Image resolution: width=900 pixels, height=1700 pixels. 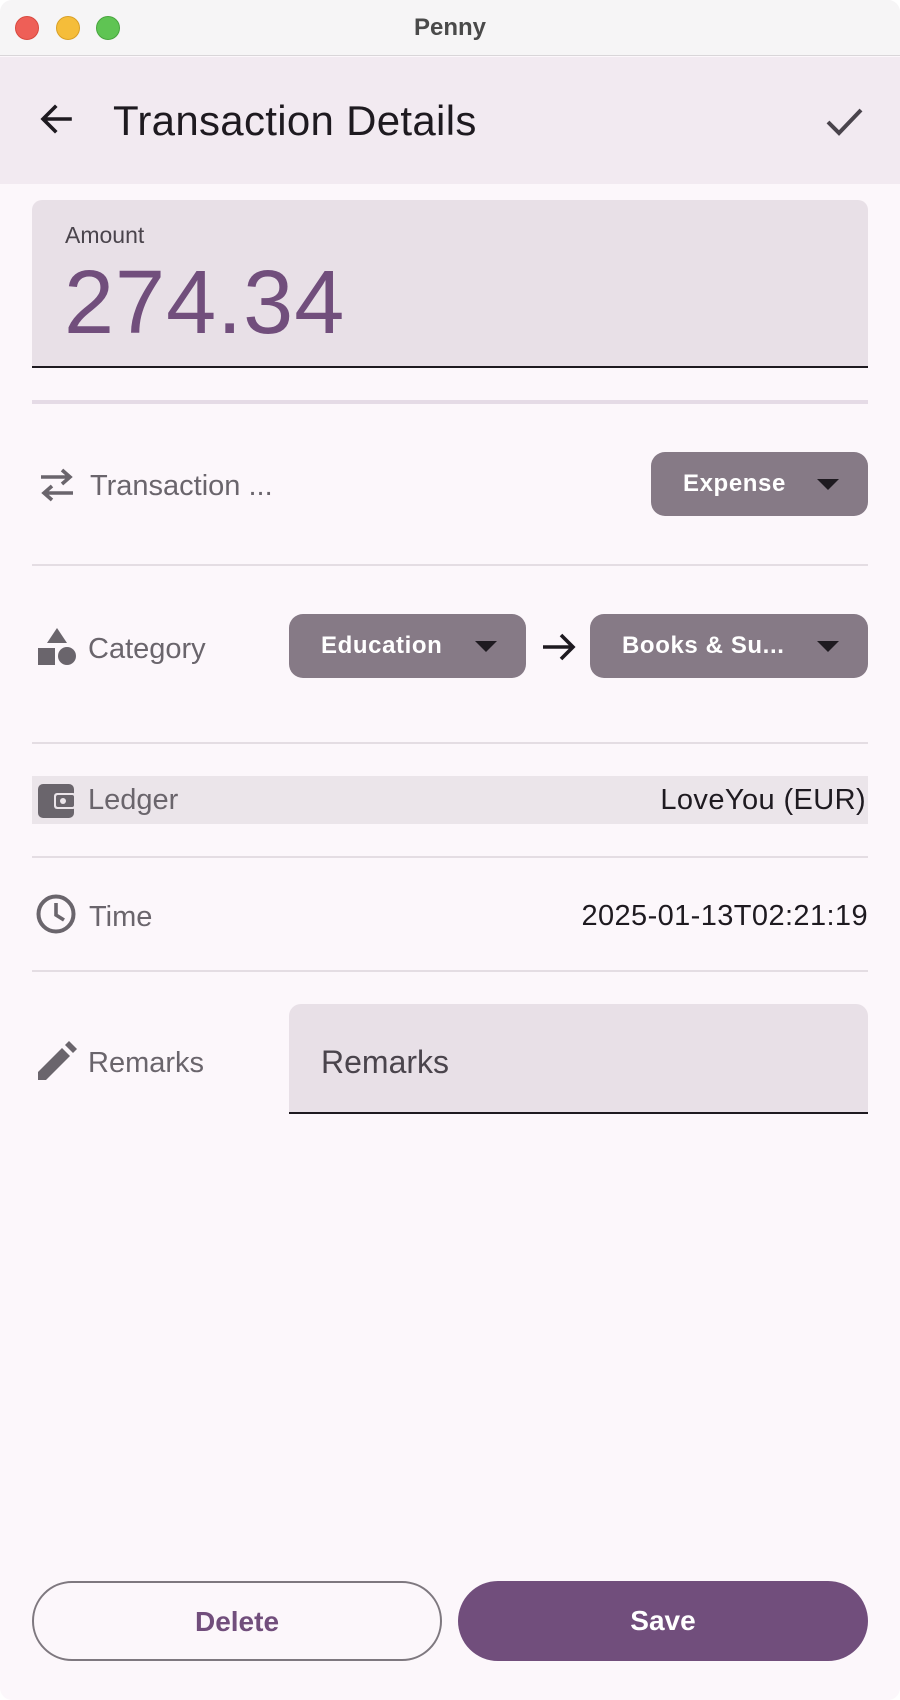 I want to click on category-primary-value: Education, so click(x=382, y=645).